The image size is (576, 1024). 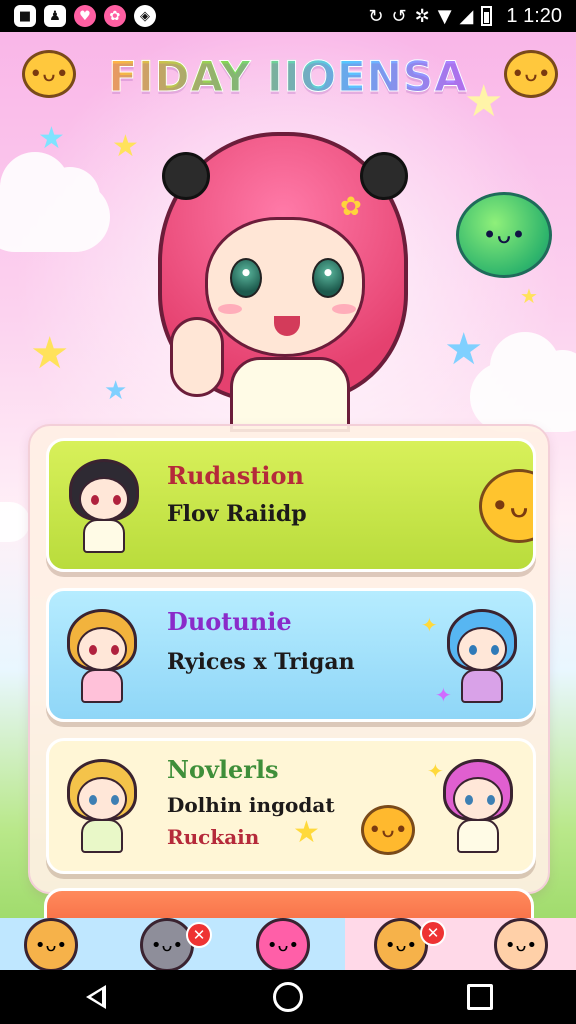 What do you see at coordinates (288, 16) in the screenshot?
I see `status-bar: ■ ♟ ♥ ✿ ◈ ↻ ↺ ✲ ▼ ◢ 1 1:20` at bounding box center [288, 16].